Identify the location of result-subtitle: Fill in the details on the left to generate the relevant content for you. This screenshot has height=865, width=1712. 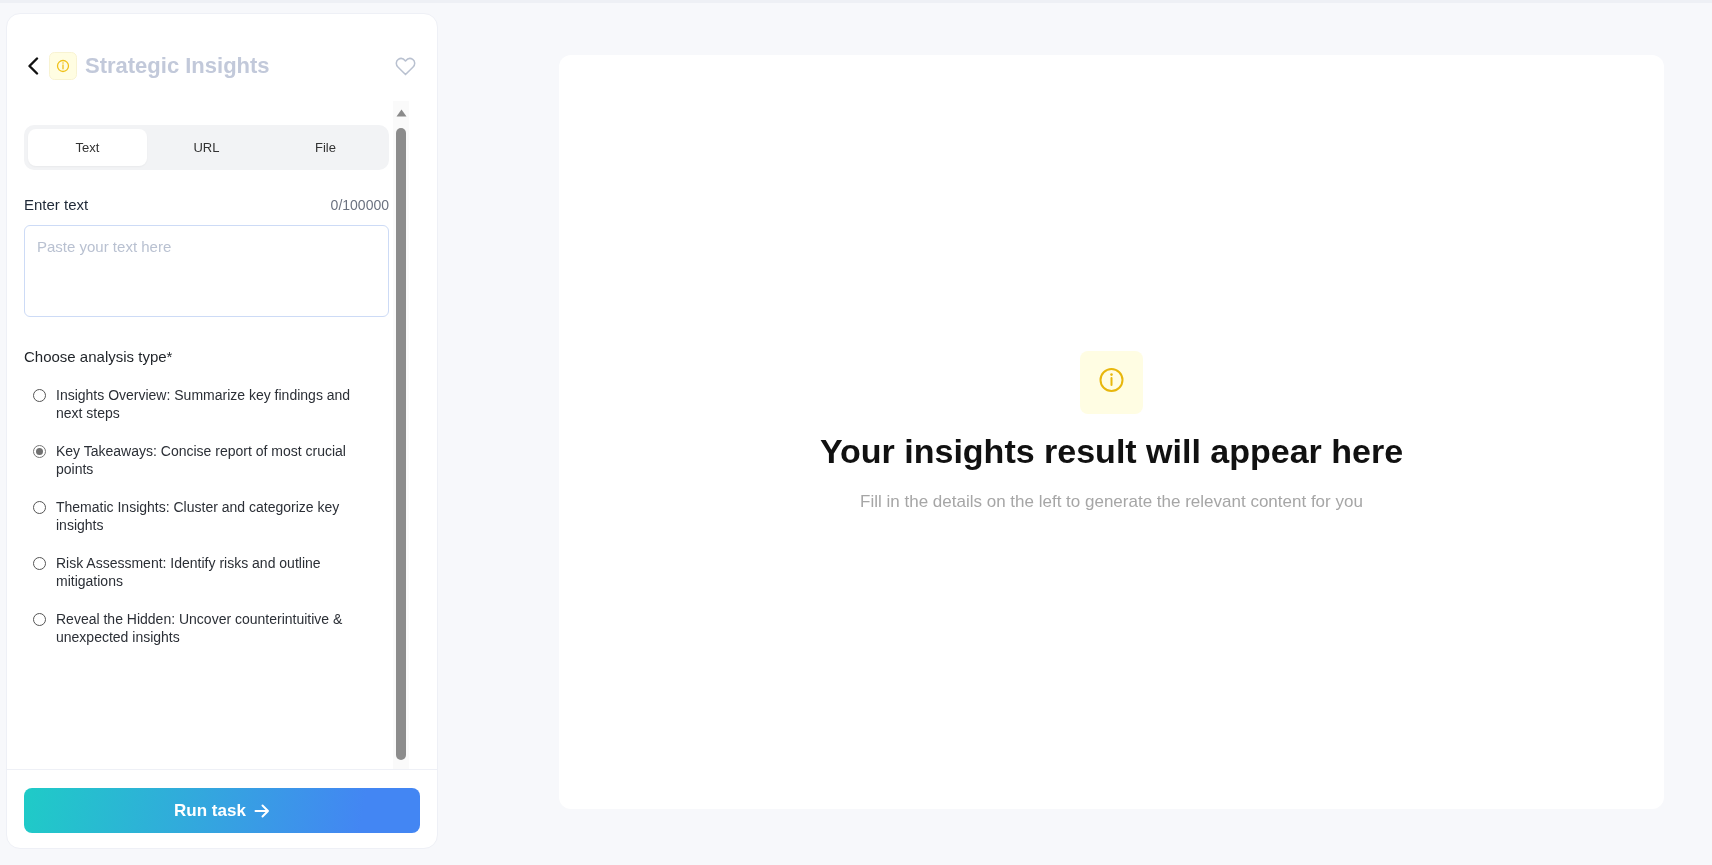
(1111, 501).